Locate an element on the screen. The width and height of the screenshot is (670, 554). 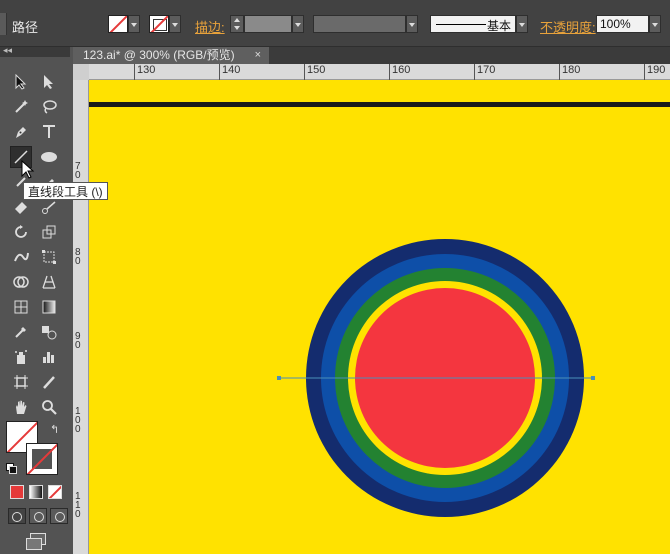
ruler-tick-label: 150 is located at coordinates (314, 72).